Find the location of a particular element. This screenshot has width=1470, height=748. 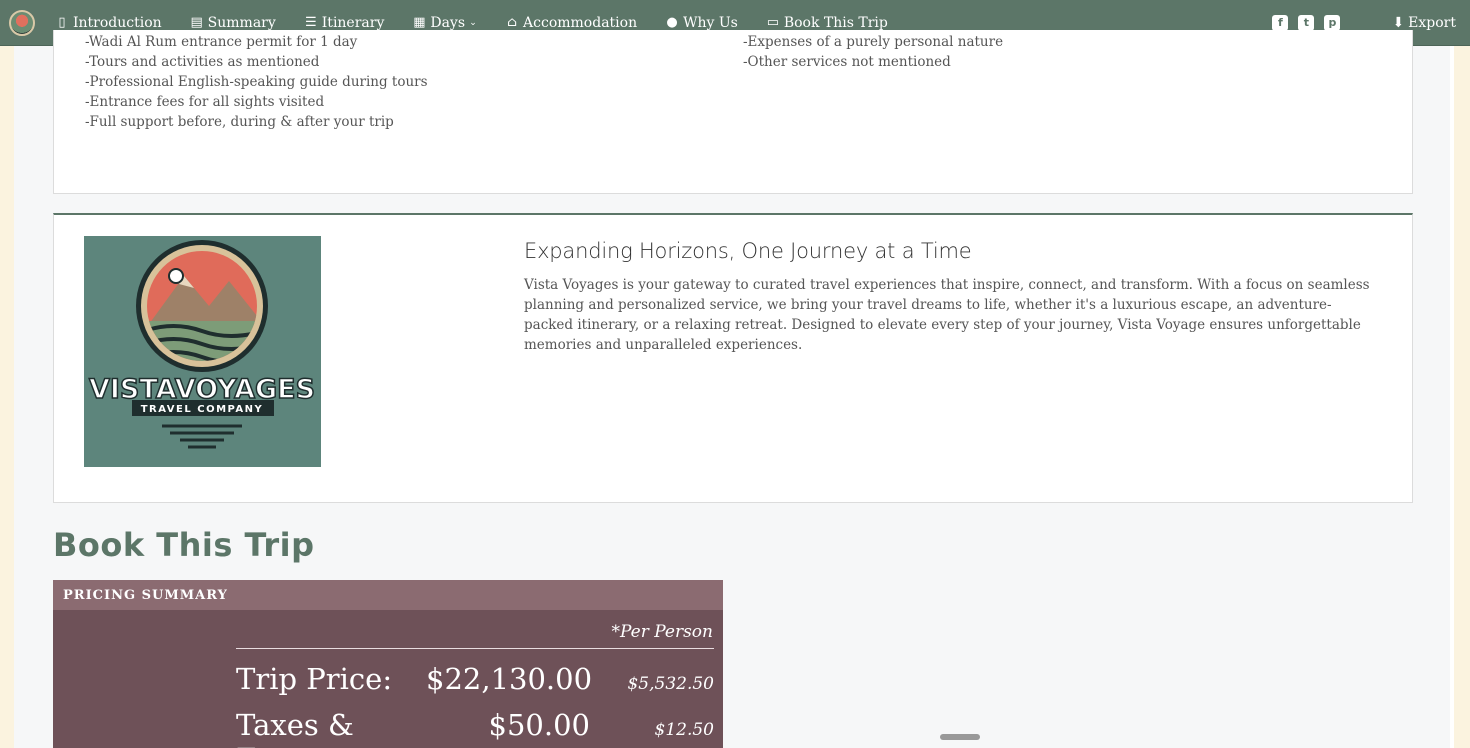

nav-accommodation-label: Accommodation is located at coordinates (580, 22).